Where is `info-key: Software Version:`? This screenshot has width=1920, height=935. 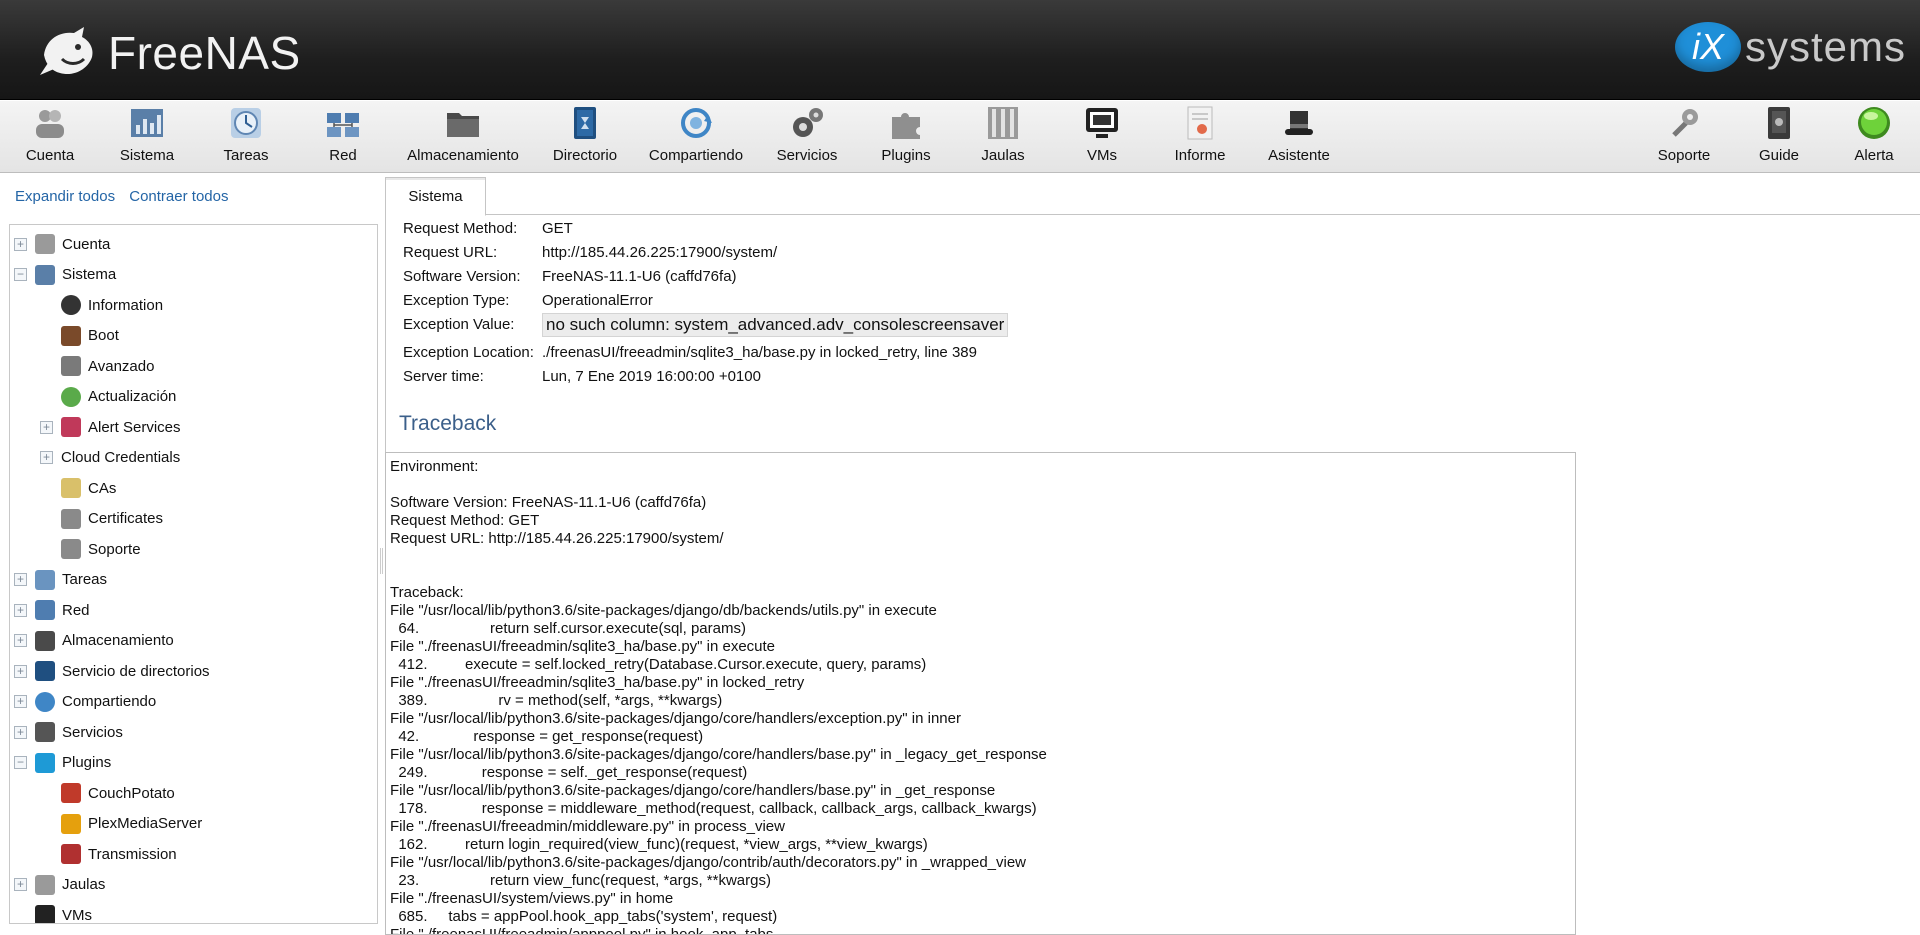
info-key: Software Version: is located at coordinates (462, 276).